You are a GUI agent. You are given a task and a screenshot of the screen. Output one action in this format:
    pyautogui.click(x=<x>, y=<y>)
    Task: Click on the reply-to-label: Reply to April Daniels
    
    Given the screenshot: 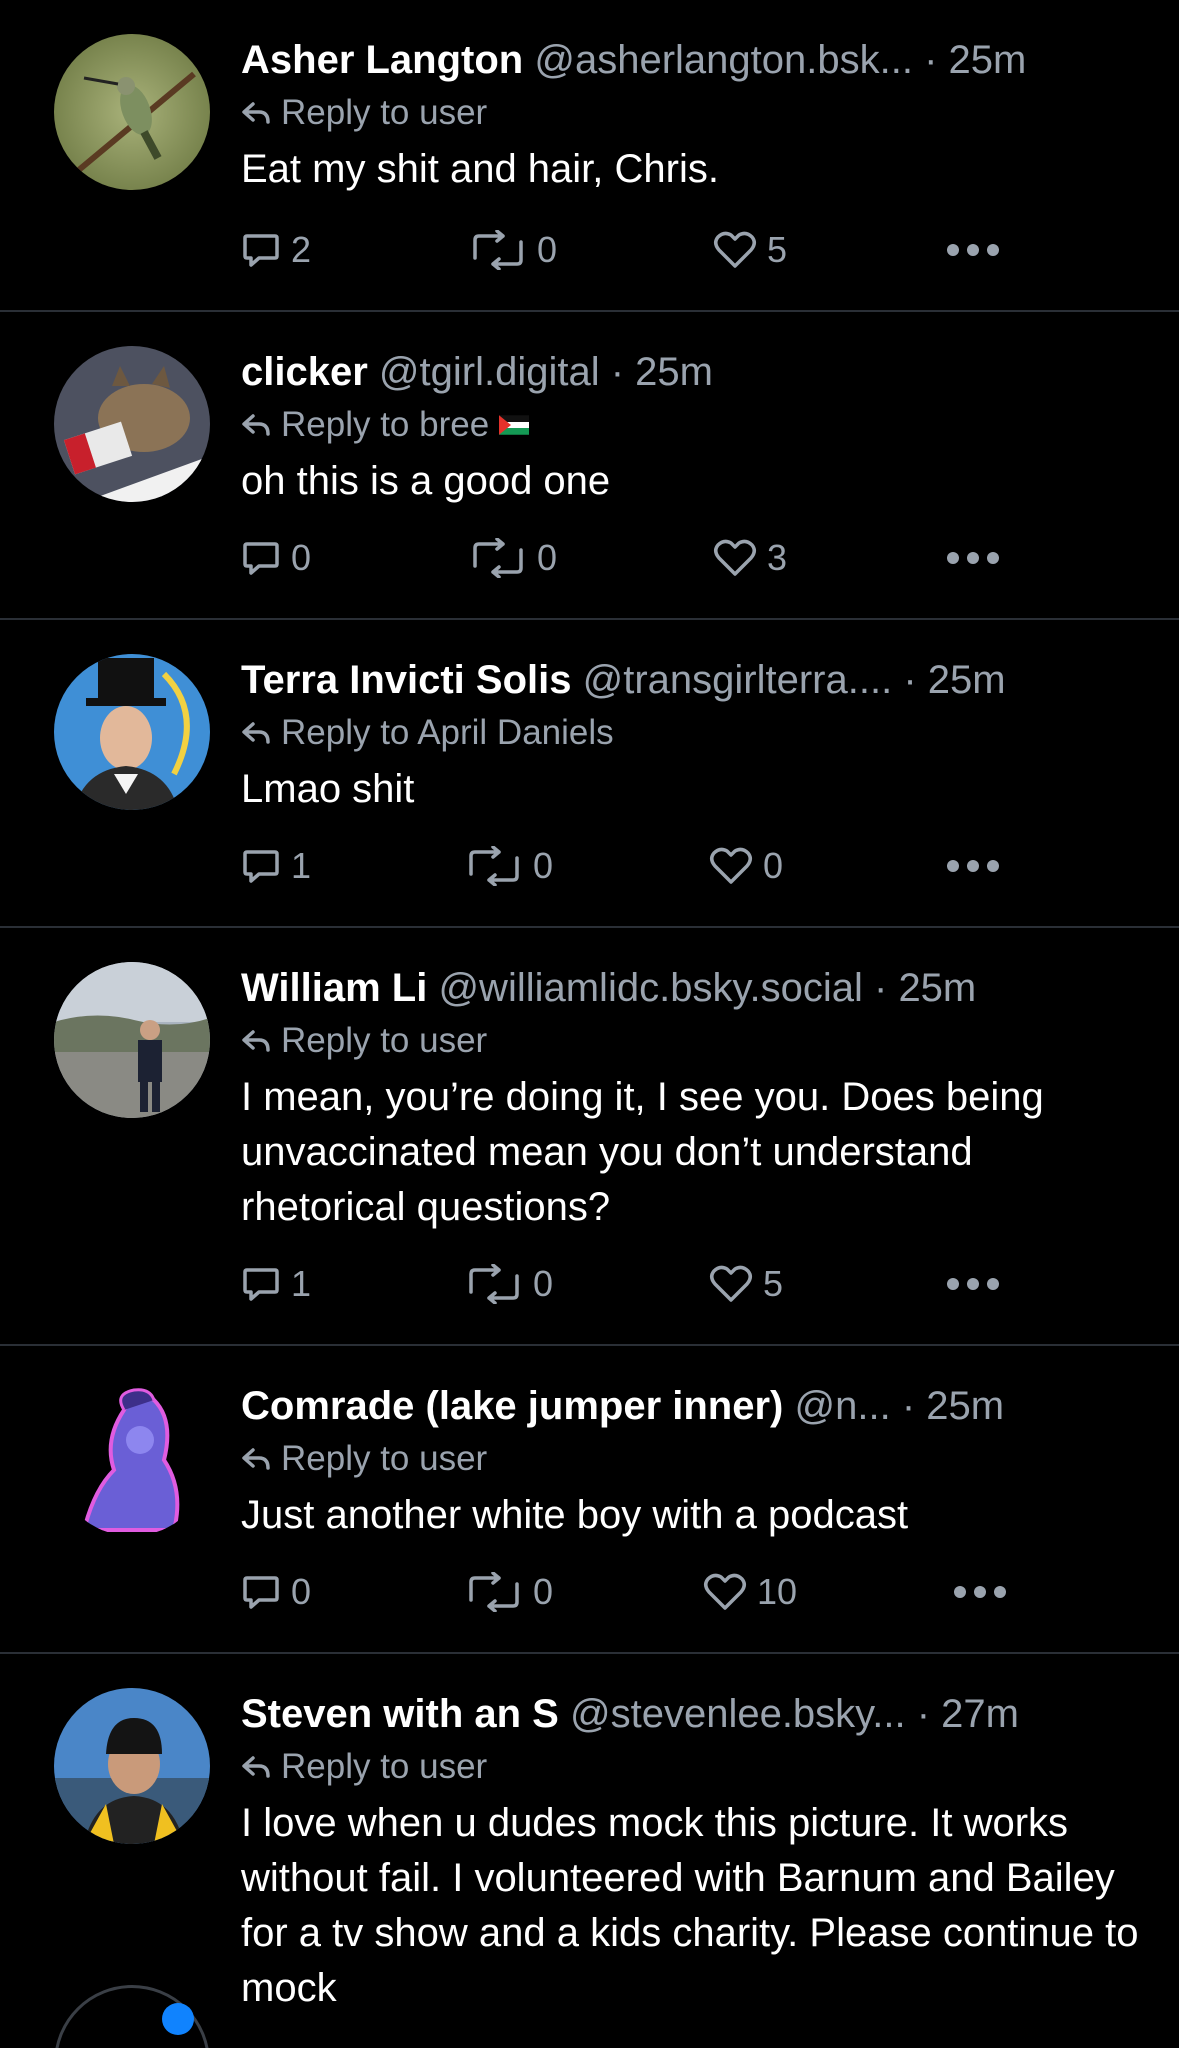 What is the action you would take?
    pyautogui.click(x=447, y=732)
    